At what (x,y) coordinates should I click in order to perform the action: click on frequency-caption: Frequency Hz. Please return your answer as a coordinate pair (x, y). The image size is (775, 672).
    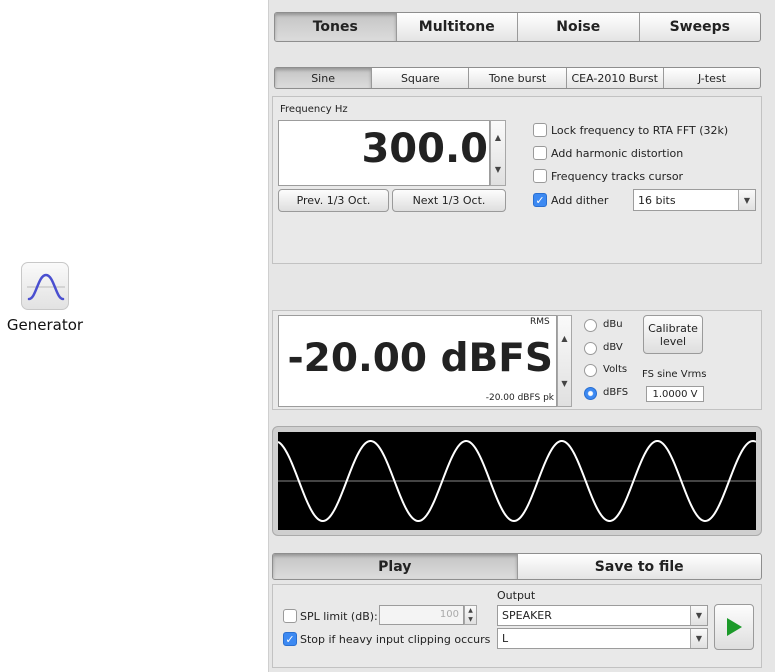
    Looking at the image, I should click on (314, 109).